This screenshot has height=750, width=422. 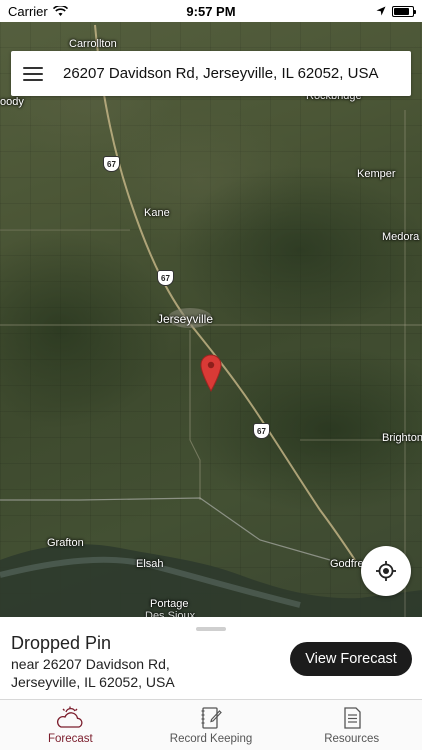 What do you see at coordinates (169, 604) in the screenshot?
I see `map-label-portage: Portage` at bounding box center [169, 604].